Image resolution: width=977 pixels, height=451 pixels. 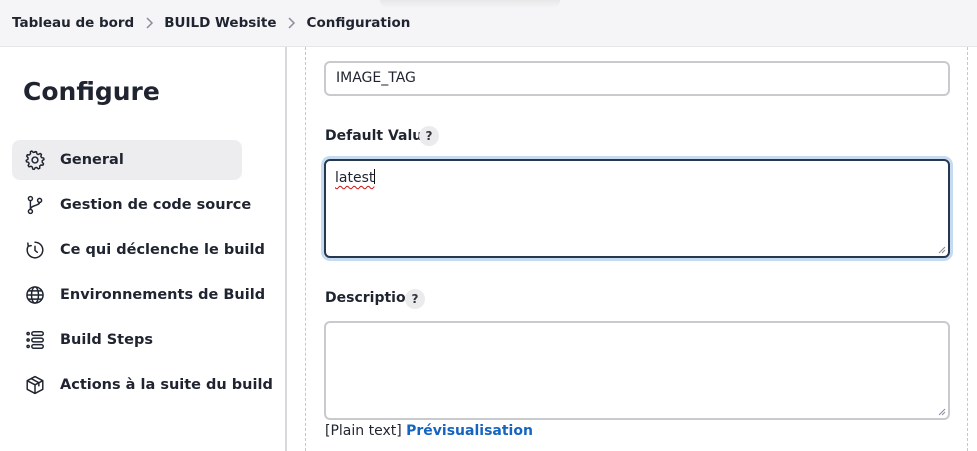 I want to click on sidebar-item-post-build-actions: Actions à la suite du build, so click(x=142, y=385).